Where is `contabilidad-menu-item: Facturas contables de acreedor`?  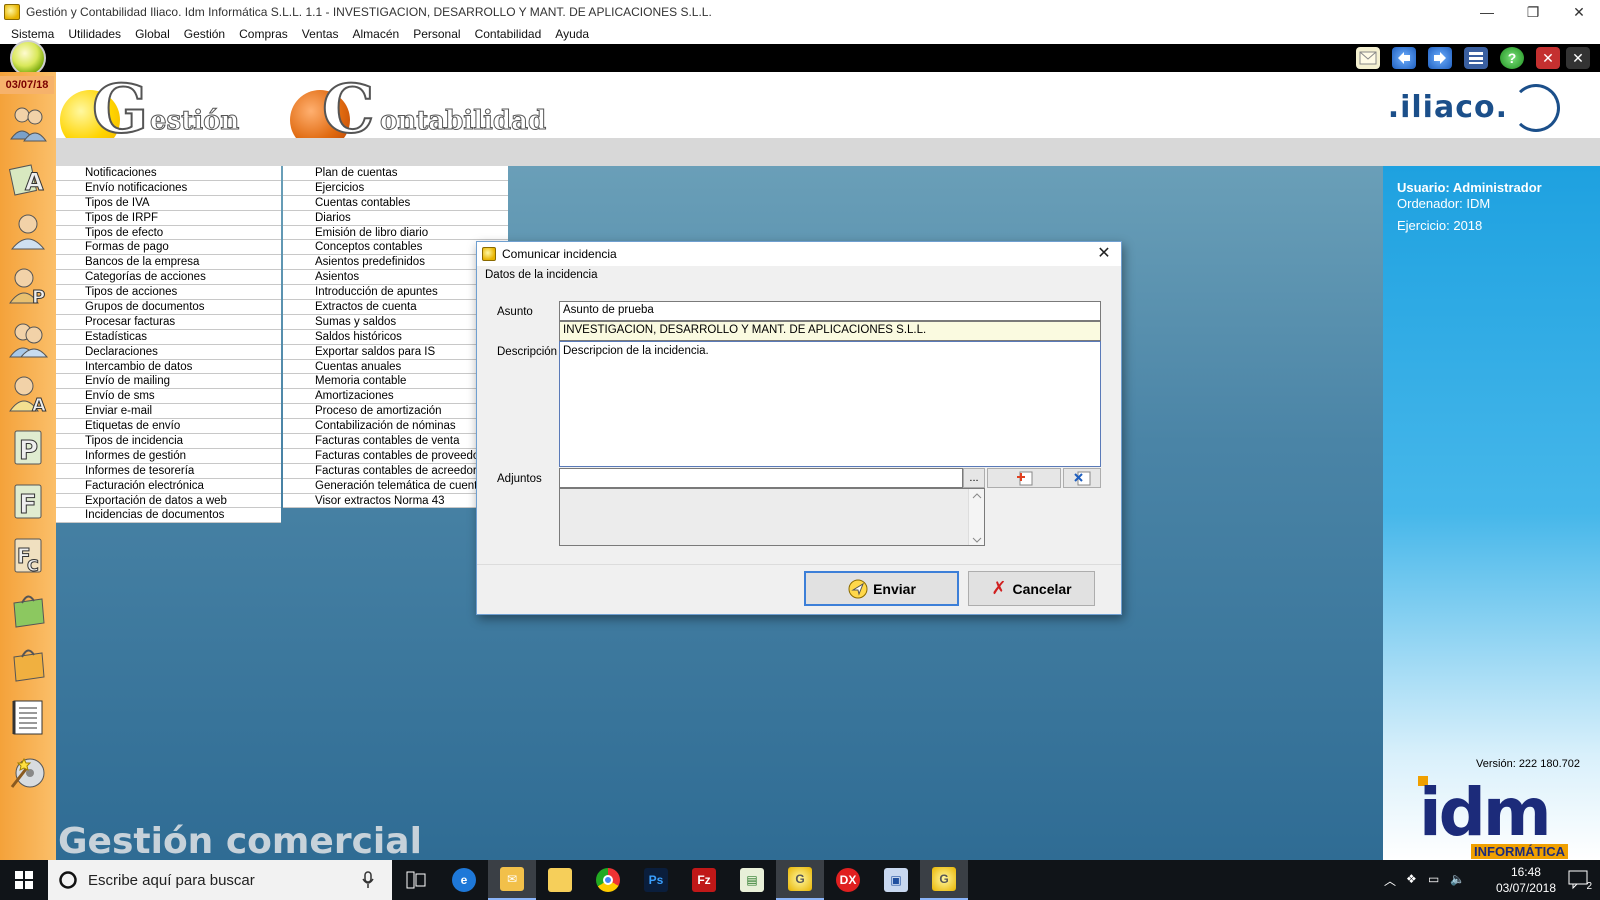 contabilidad-menu-item: Facturas contables de acreedor is located at coordinates (395, 471).